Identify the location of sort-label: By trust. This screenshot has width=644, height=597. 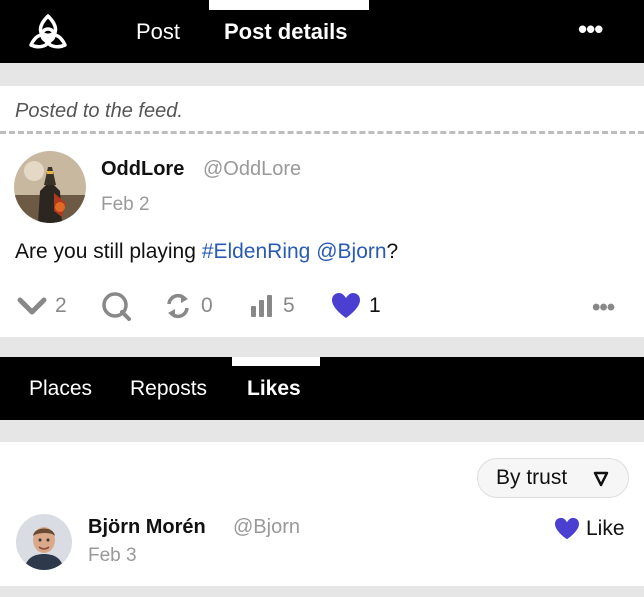
(532, 477).